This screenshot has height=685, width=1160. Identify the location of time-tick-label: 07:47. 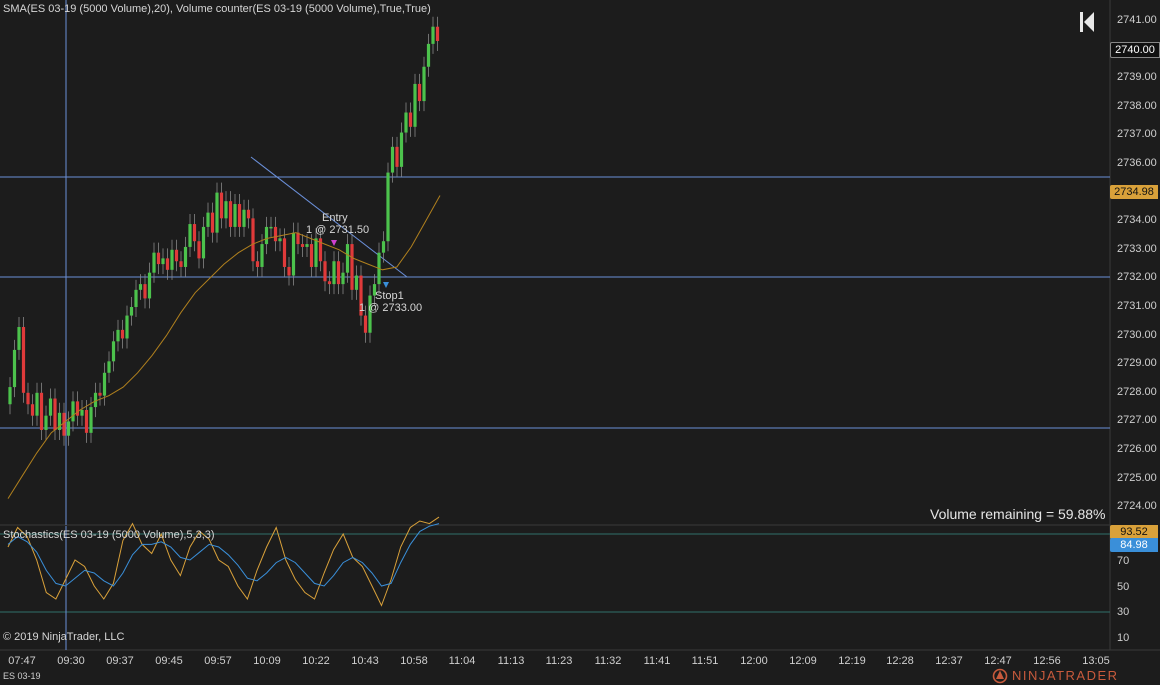
(22, 661).